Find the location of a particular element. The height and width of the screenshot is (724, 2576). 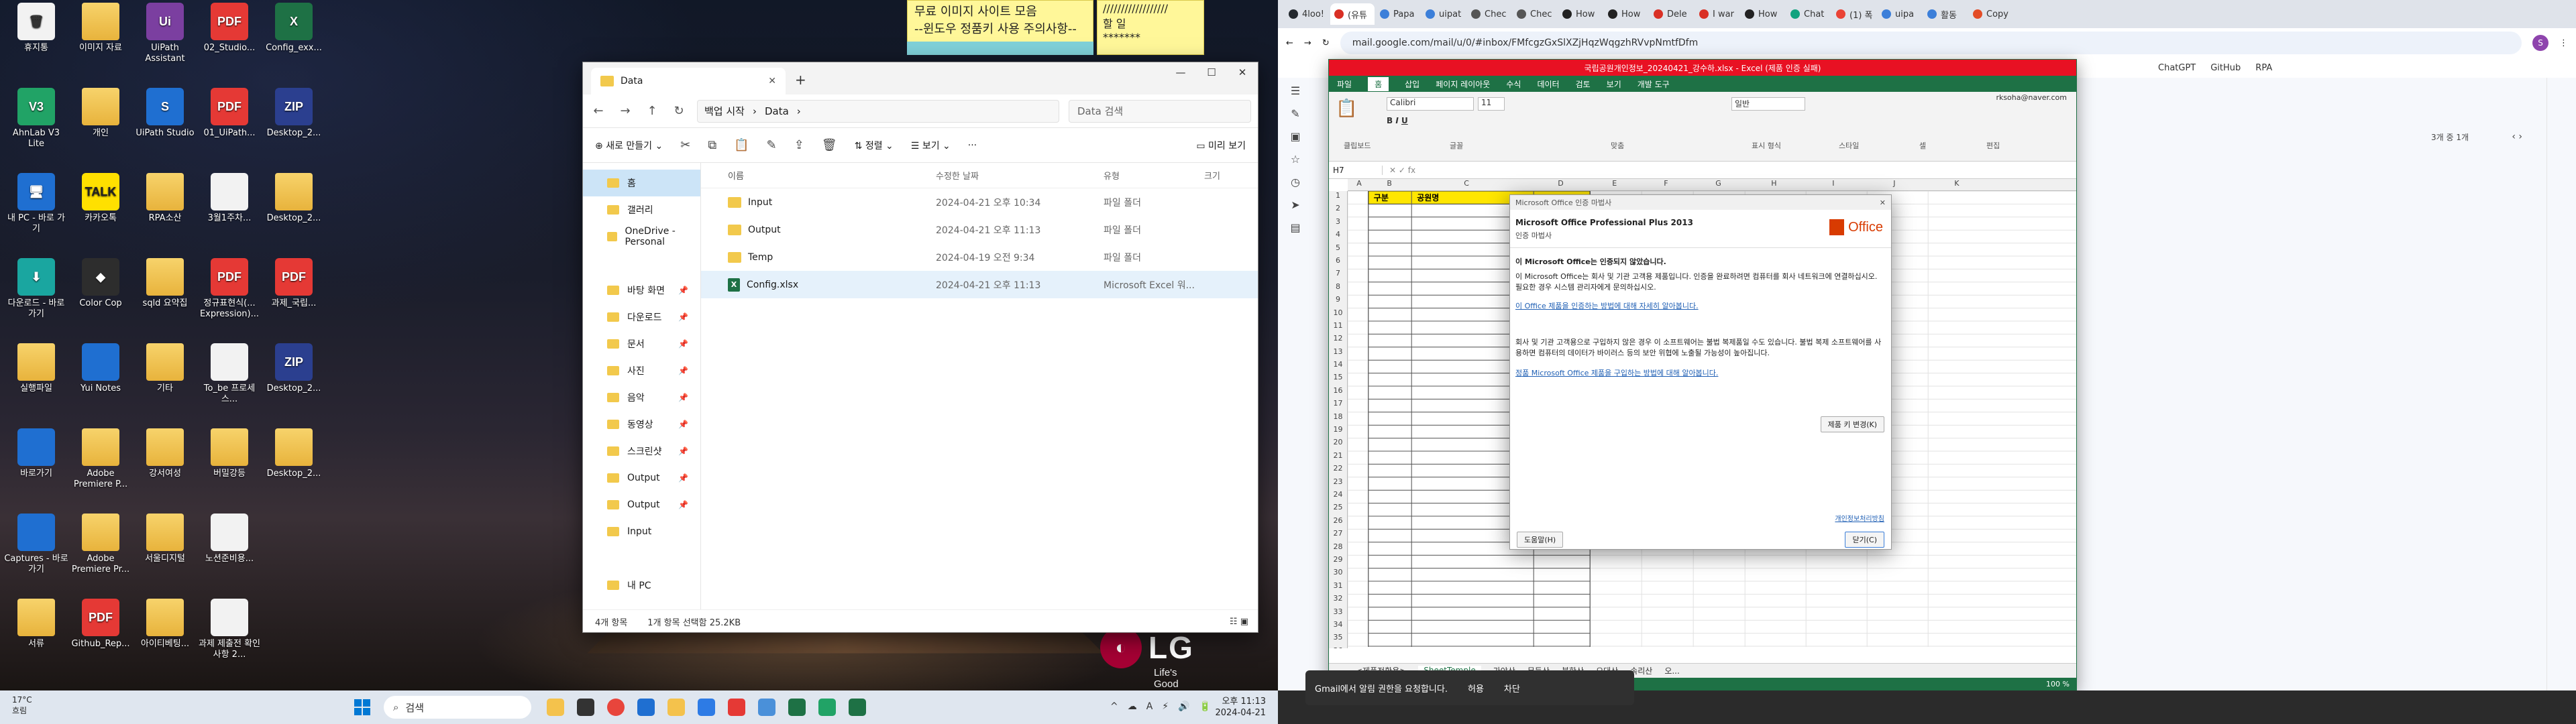

desktop-icon: 🗑 휴지통 is located at coordinates (36, 28).